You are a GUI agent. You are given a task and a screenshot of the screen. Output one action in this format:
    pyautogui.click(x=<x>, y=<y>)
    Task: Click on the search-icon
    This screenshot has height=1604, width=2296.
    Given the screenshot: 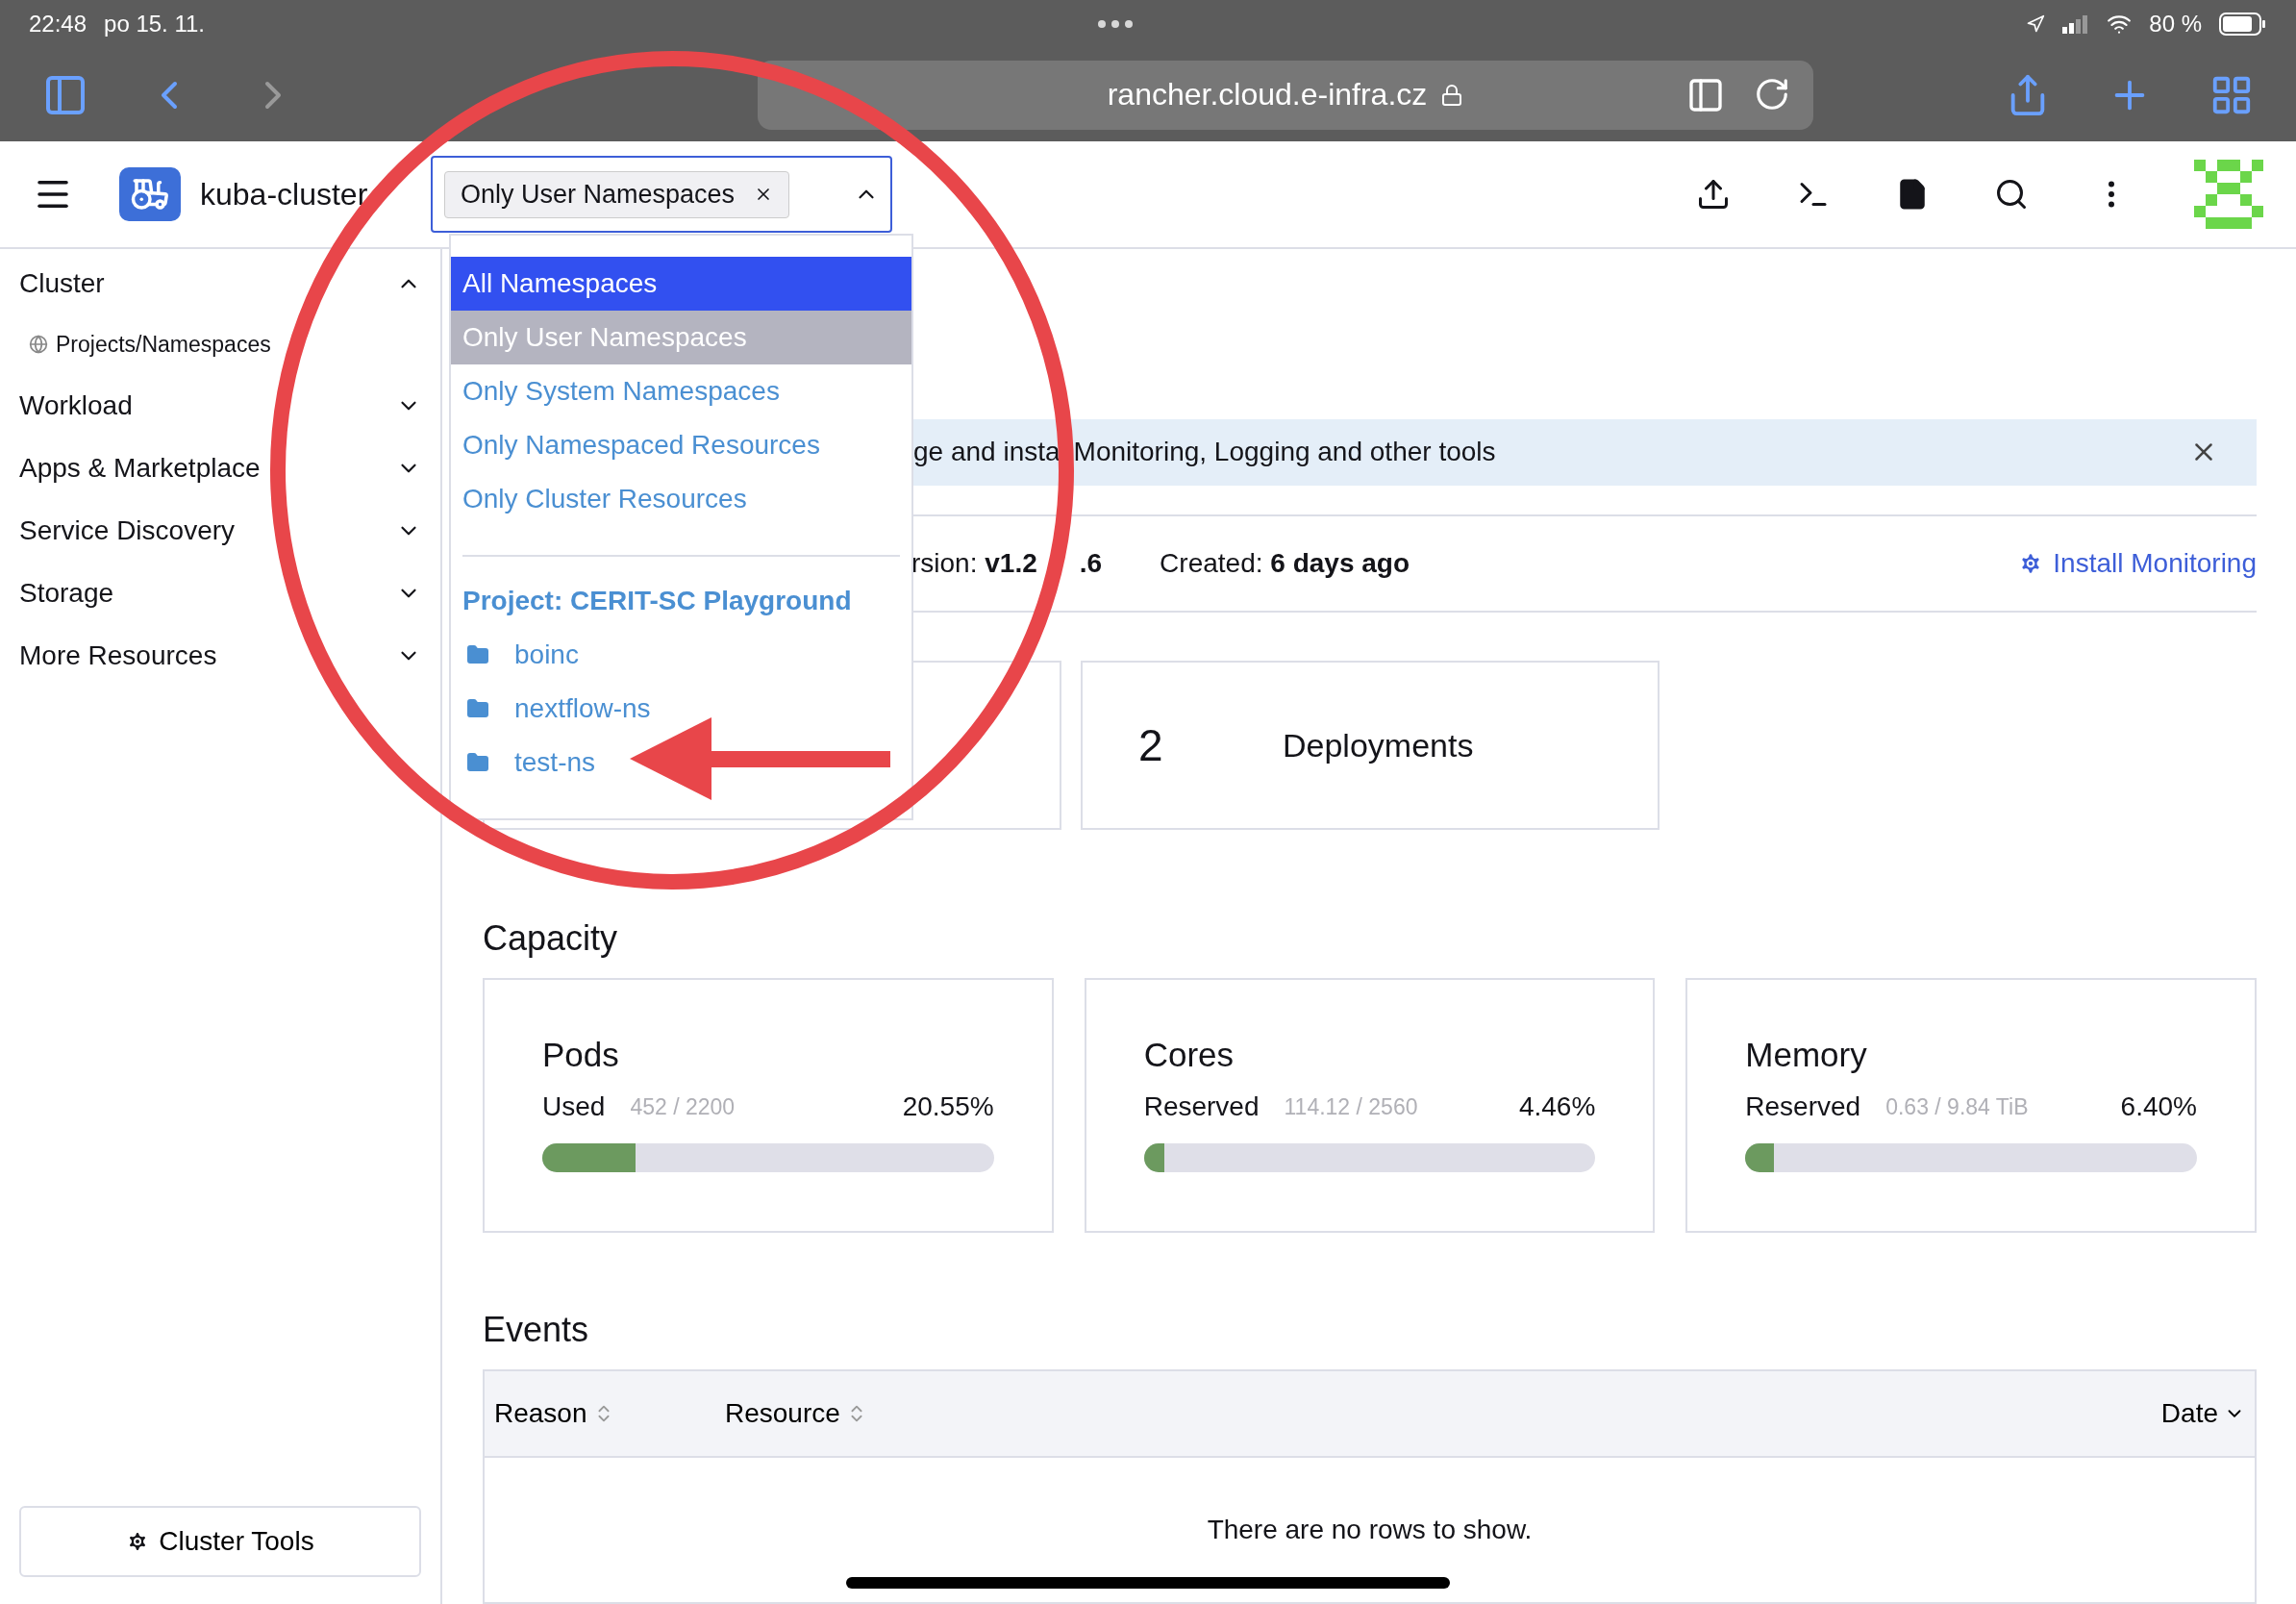 What is the action you would take?
    pyautogui.click(x=2011, y=194)
    